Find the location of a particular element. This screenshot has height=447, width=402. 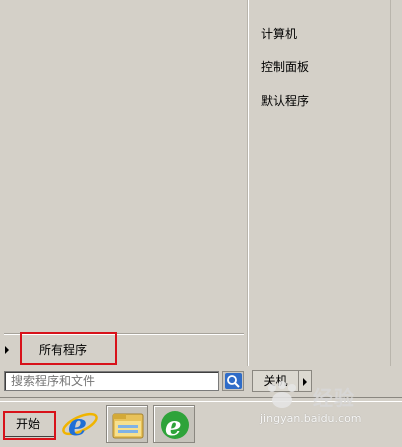

taskbar: 开始 e e is located at coordinates (201, 424).